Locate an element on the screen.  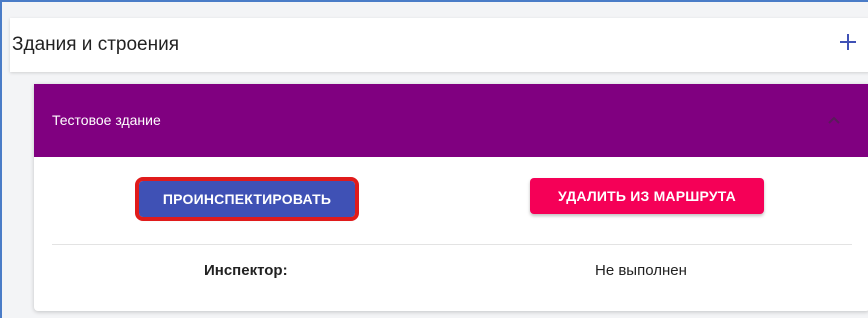
inspector-label: Инспектор: is located at coordinates (246, 270).